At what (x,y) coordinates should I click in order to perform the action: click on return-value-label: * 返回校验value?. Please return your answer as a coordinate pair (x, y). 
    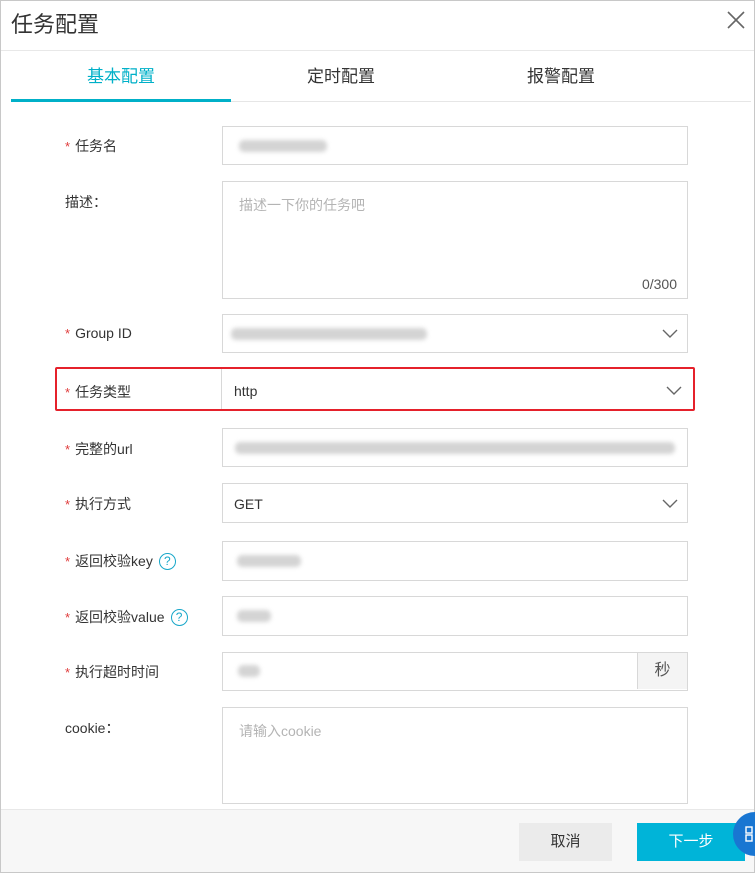
    Looking at the image, I should click on (126, 617).